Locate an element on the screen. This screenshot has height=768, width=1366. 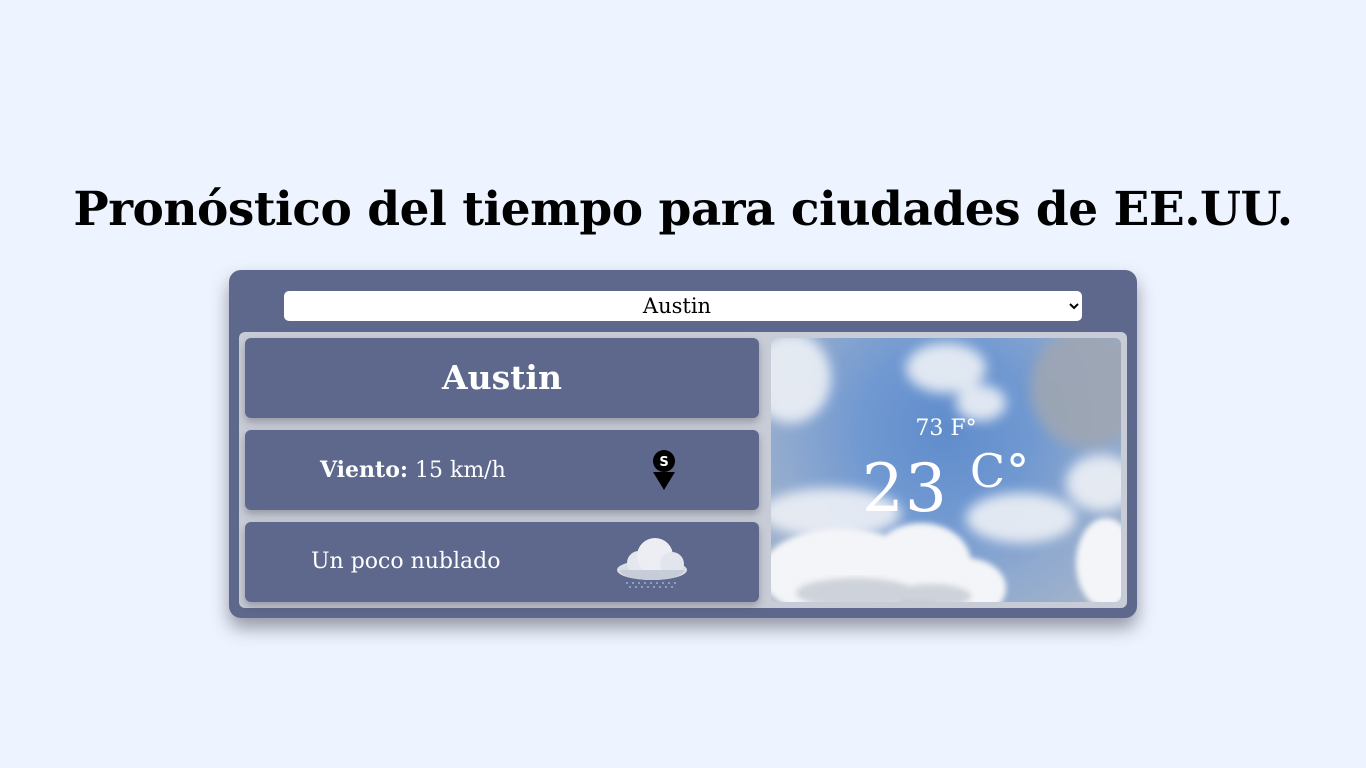
city-box: Austin is located at coordinates (502, 378).